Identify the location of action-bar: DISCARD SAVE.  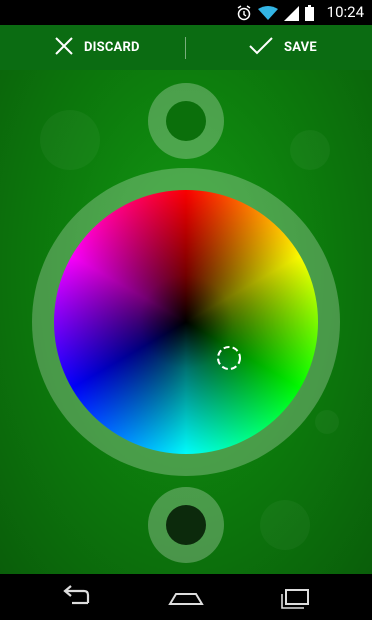
(186, 47).